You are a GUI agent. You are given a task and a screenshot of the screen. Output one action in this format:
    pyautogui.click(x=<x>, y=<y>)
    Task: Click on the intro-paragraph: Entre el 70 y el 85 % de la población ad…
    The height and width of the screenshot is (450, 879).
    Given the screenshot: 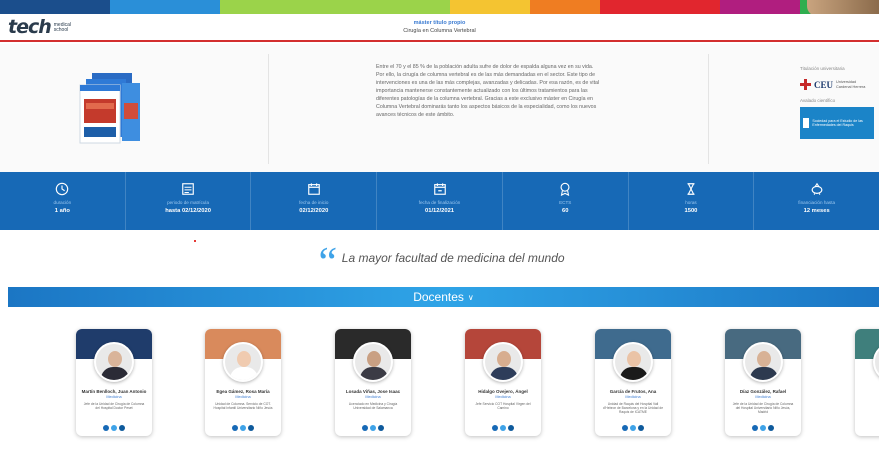 What is the action you would take?
    pyautogui.click(x=488, y=91)
    